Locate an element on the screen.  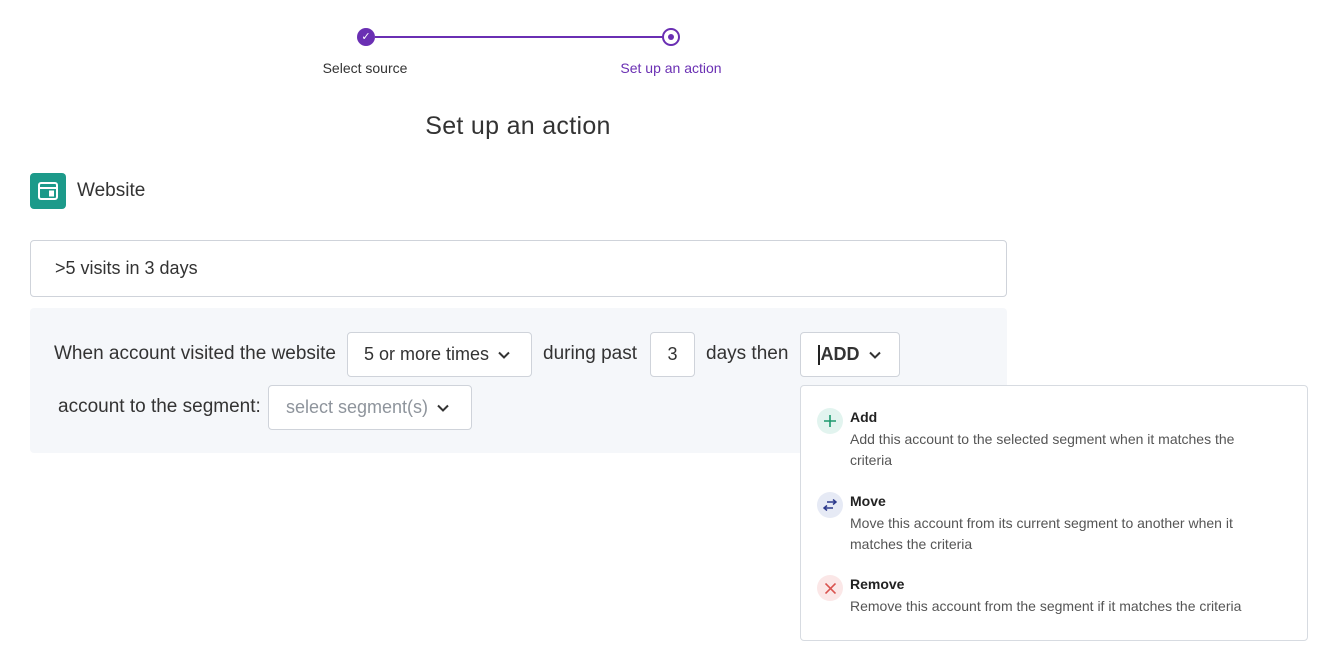
option-title: Add is located at coordinates (864, 417).